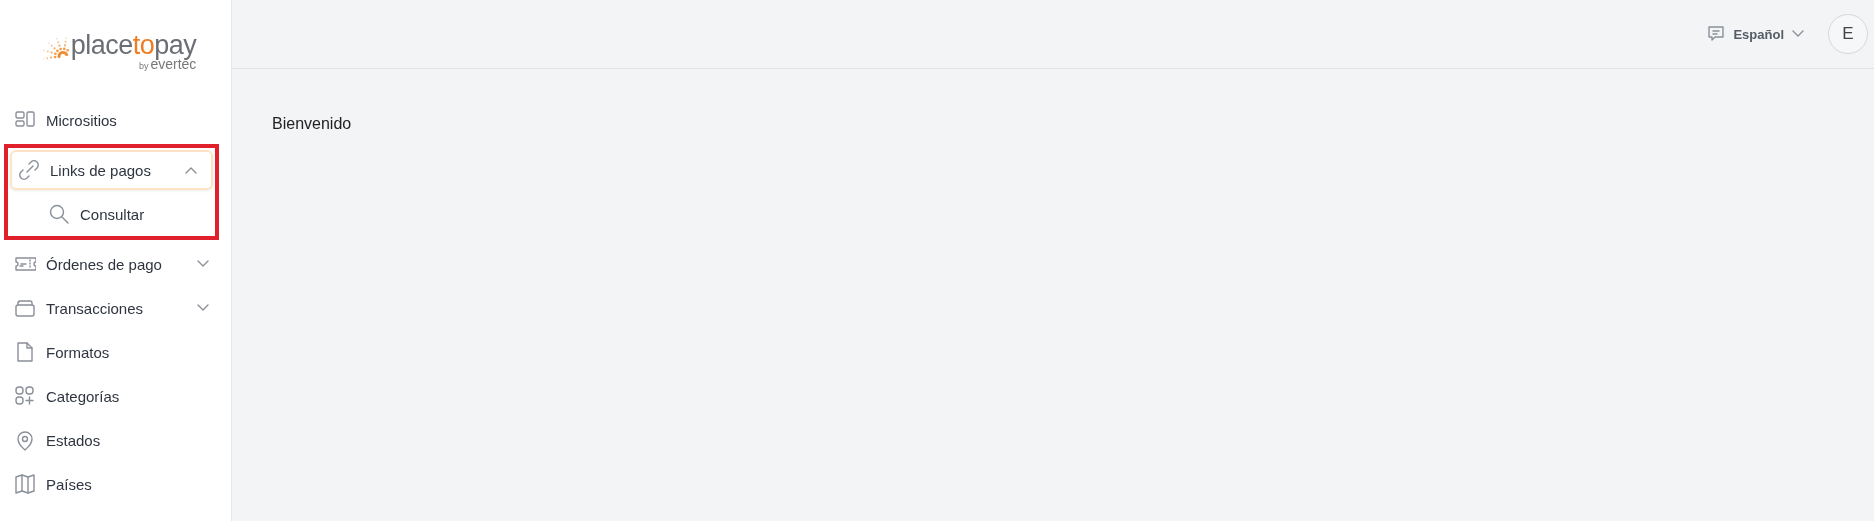 This screenshot has width=1874, height=521. Describe the element at coordinates (143, 66) in the screenshot. I see `logo-by: by` at that location.